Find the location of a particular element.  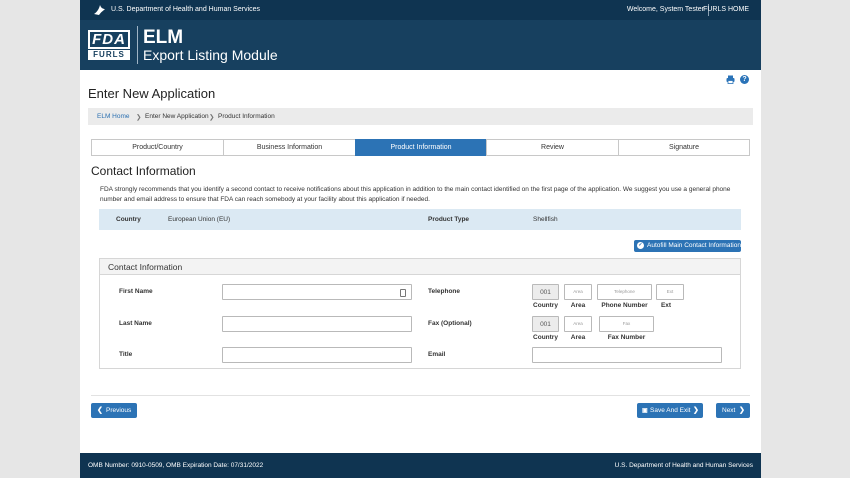

furls-home-link: FURLS HOME is located at coordinates (726, 9).